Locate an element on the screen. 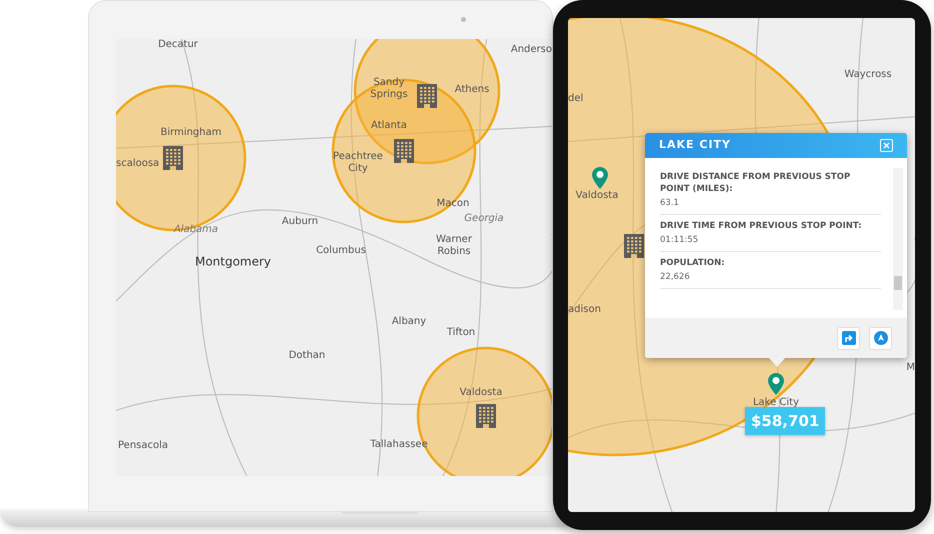 The image size is (934, 534). map-label: adison is located at coordinates (584, 310).